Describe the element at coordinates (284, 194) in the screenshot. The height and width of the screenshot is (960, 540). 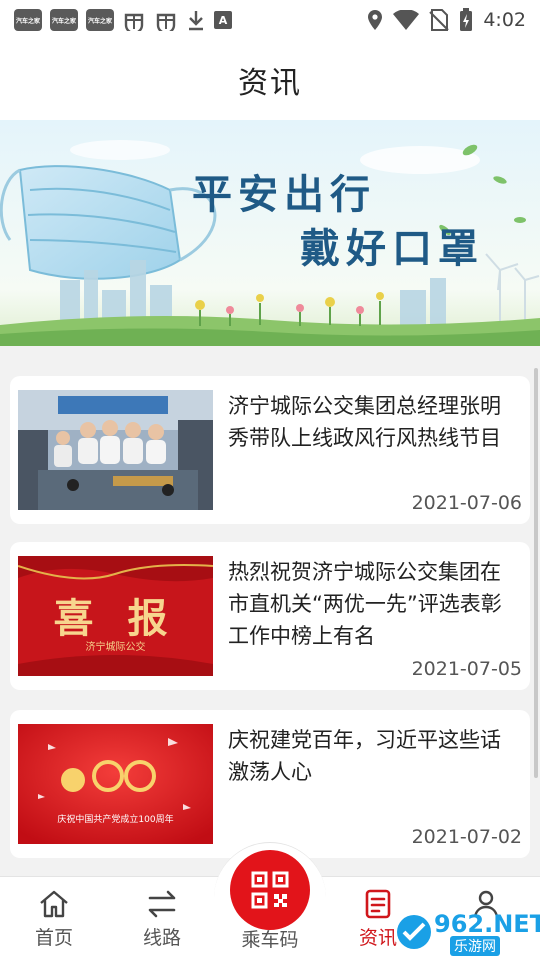
I see `banner-slogan-line1: 平安出行` at that location.